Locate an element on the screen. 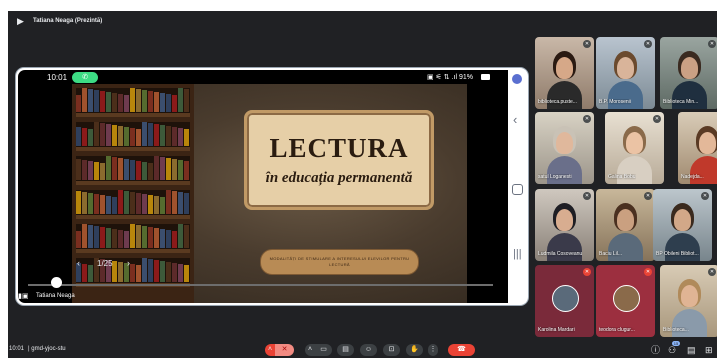 This screenshot has width=717, height=358. video-progress-track is located at coordinates (260, 285).